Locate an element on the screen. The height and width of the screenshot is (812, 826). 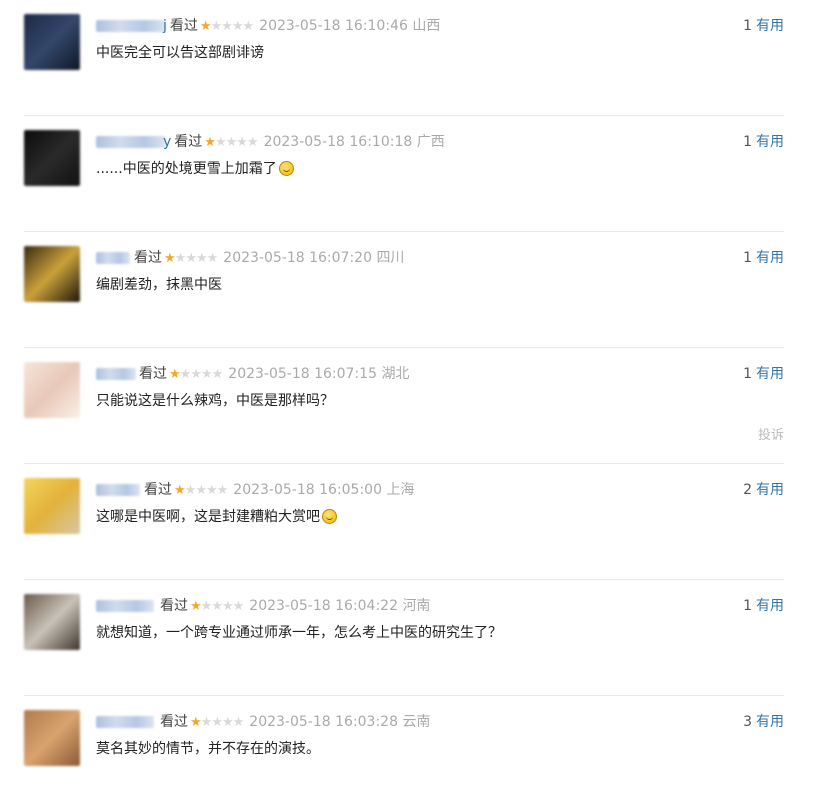
review-meta: 看过 ★★★★★ 2023-05-18 16:04:22 河南 is located at coordinates (295, 606).